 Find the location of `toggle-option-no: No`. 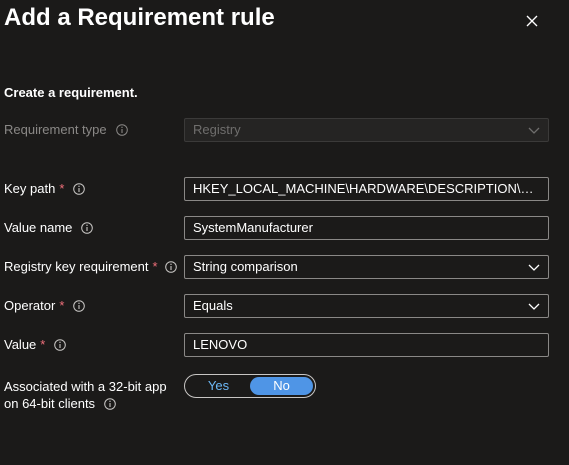

toggle-option-no: No is located at coordinates (281, 386).